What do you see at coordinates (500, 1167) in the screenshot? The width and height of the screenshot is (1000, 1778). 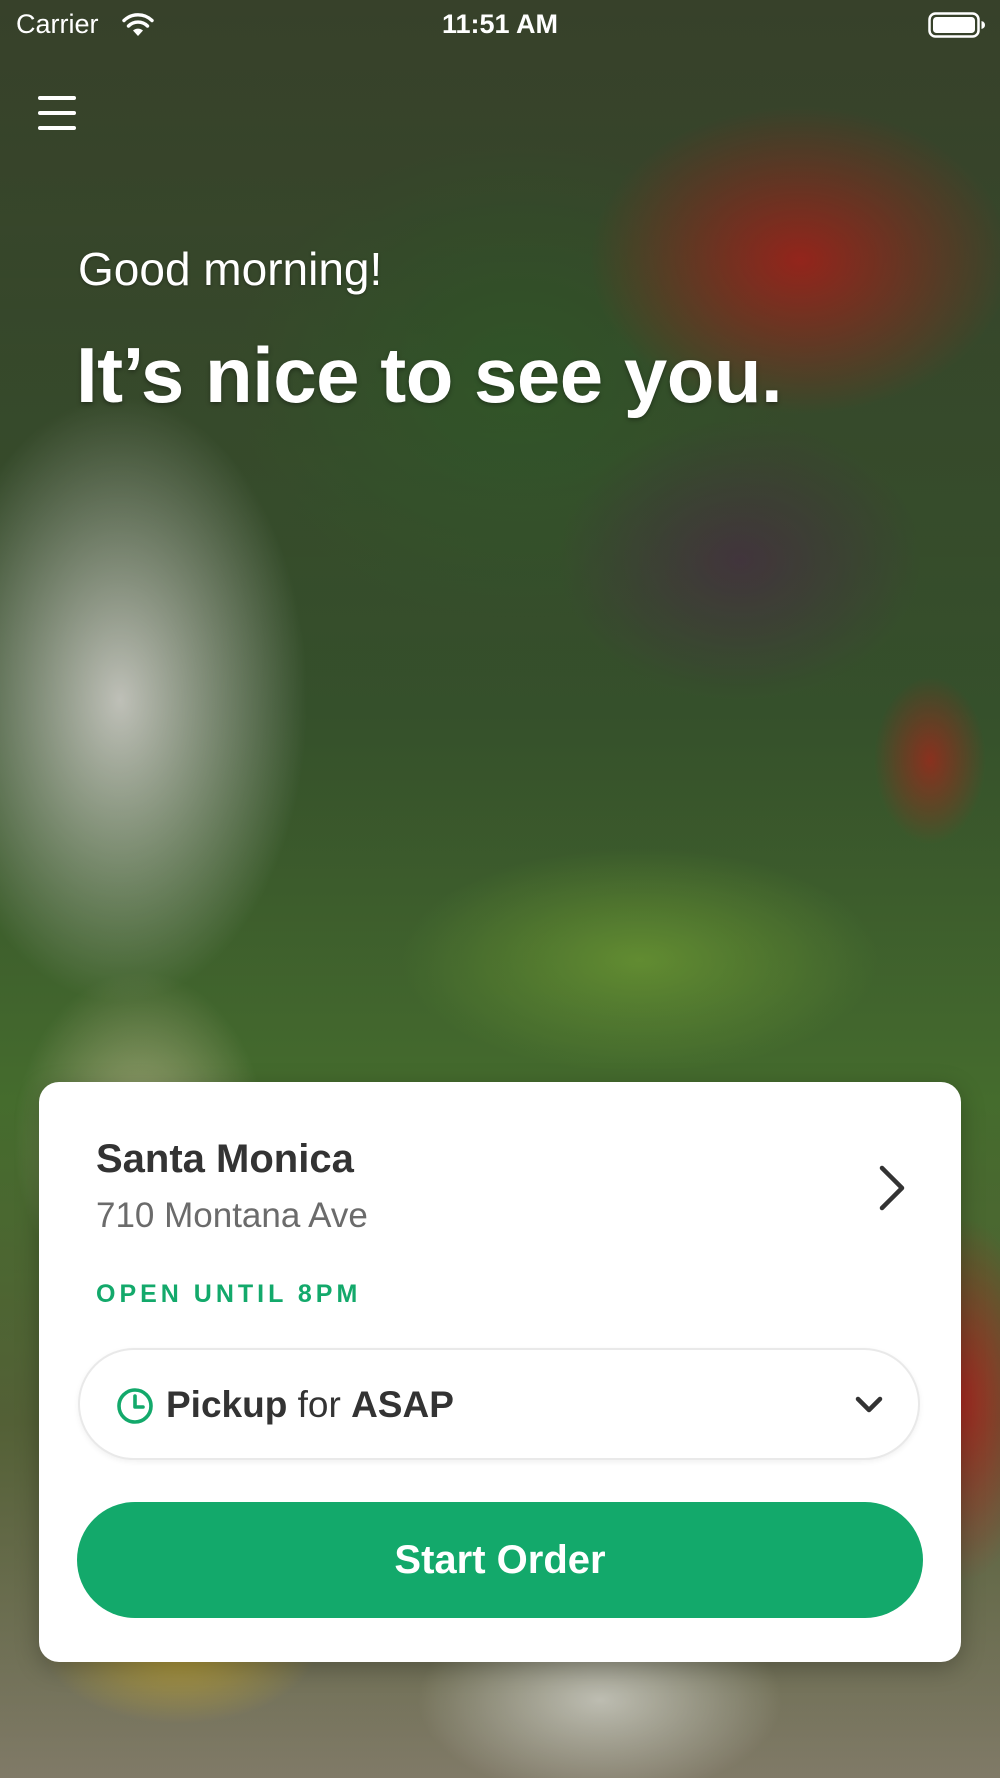 I see `location-selector: Santa Monica 710 Montana Ave` at bounding box center [500, 1167].